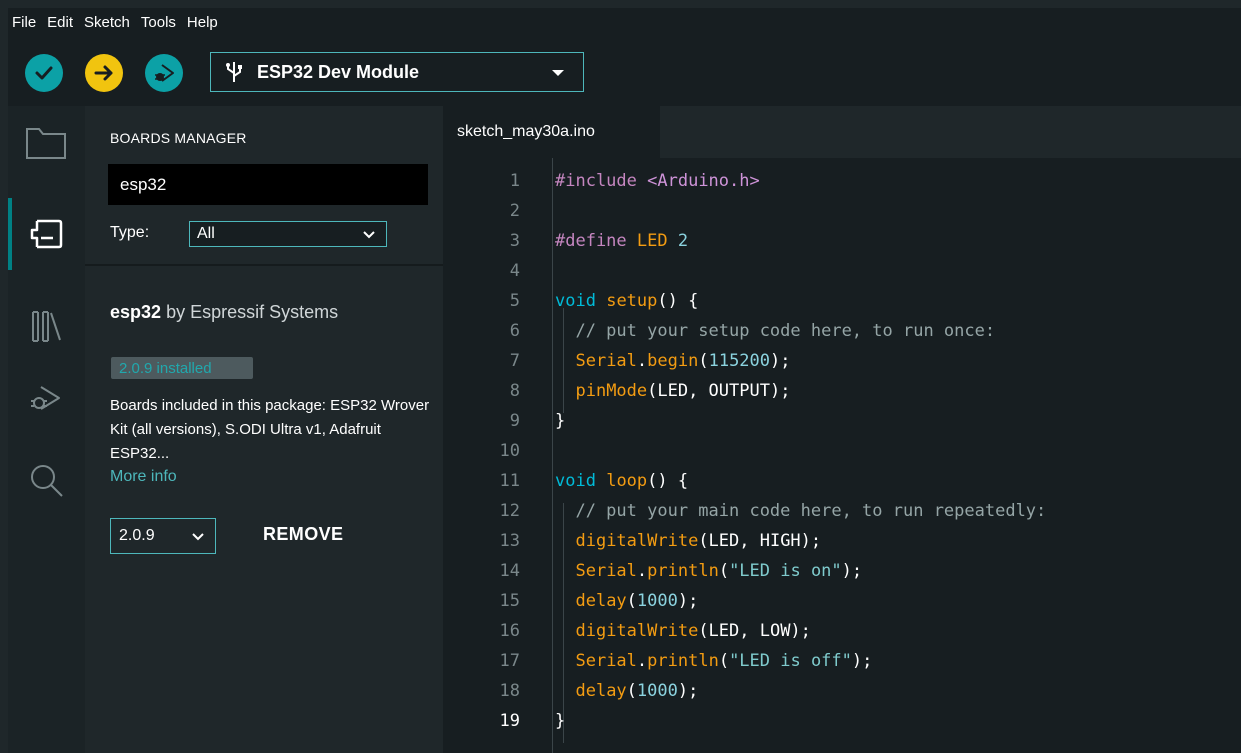 The width and height of the screenshot is (1241, 753). What do you see at coordinates (657, 181) in the screenshot?
I see `code-text: #include <Arduino.h>` at bounding box center [657, 181].